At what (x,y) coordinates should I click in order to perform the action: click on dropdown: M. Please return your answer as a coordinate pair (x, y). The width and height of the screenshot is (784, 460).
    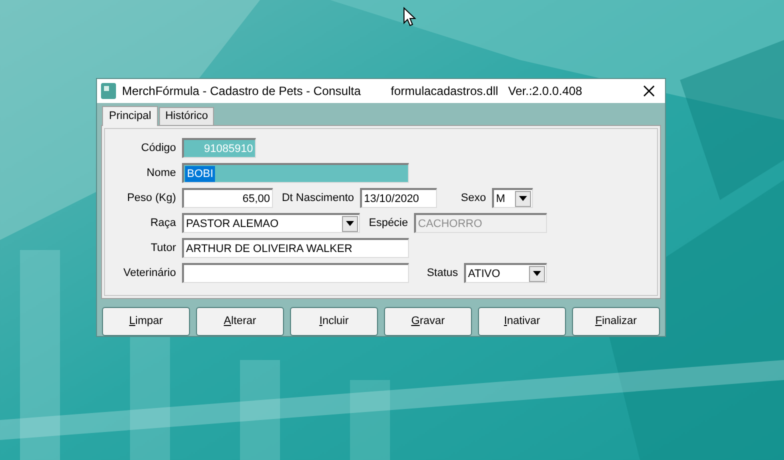
    Looking at the image, I should click on (512, 198).